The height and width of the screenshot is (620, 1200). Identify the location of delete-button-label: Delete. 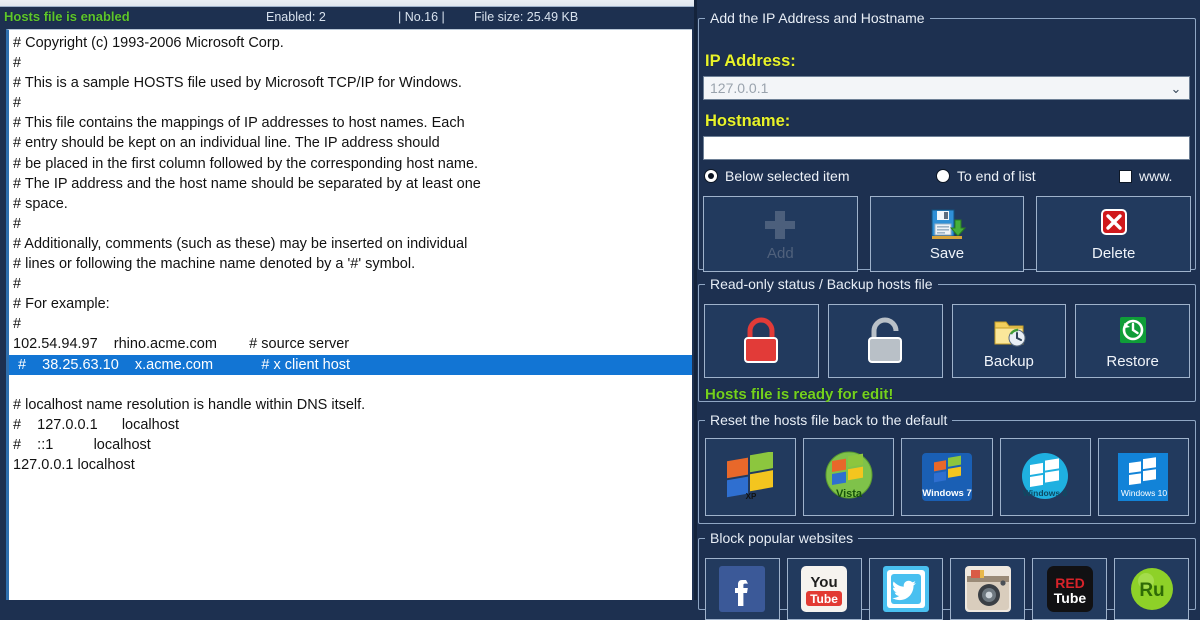
(1114, 253).